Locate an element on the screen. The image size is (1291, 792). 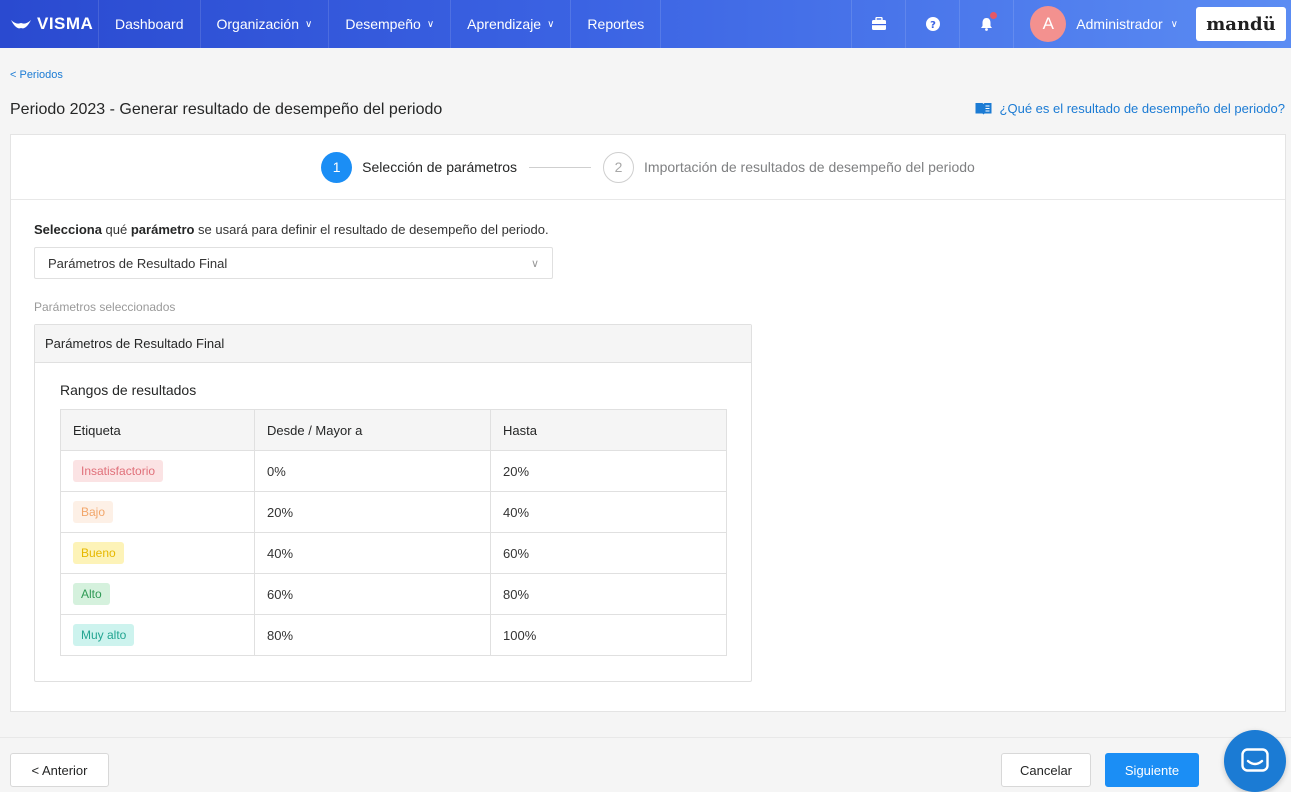
visma-logo: VISMA is located at coordinates (49, 24).